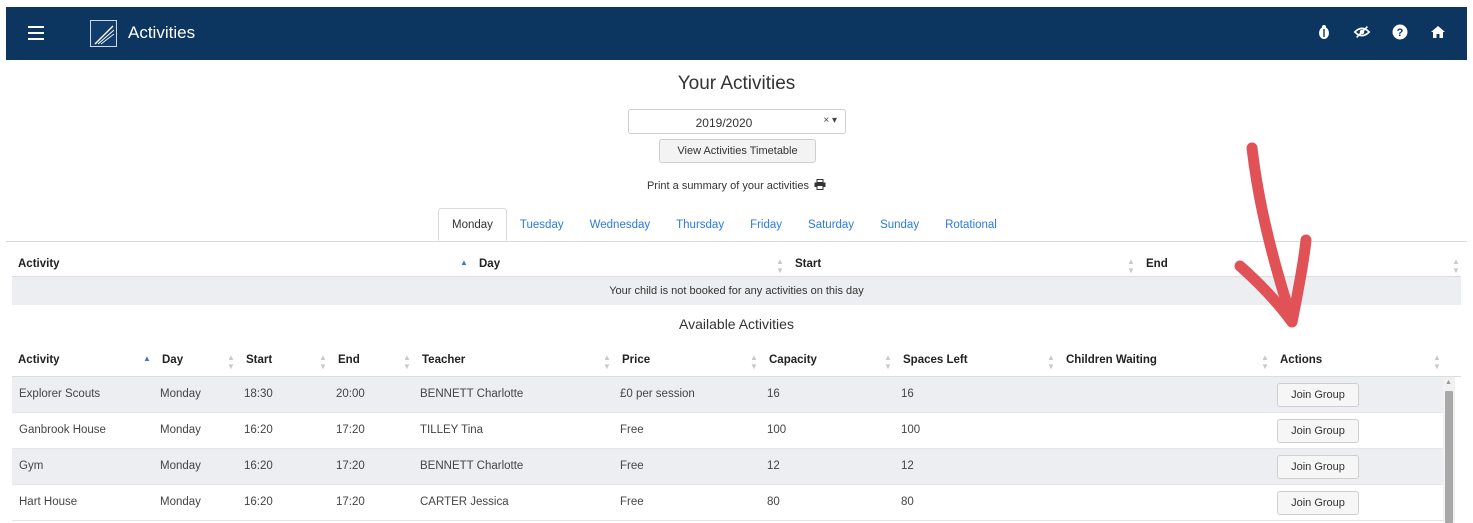 This screenshot has height=523, width=1473. I want to click on cell-spaces-left: 100, so click(911, 430).